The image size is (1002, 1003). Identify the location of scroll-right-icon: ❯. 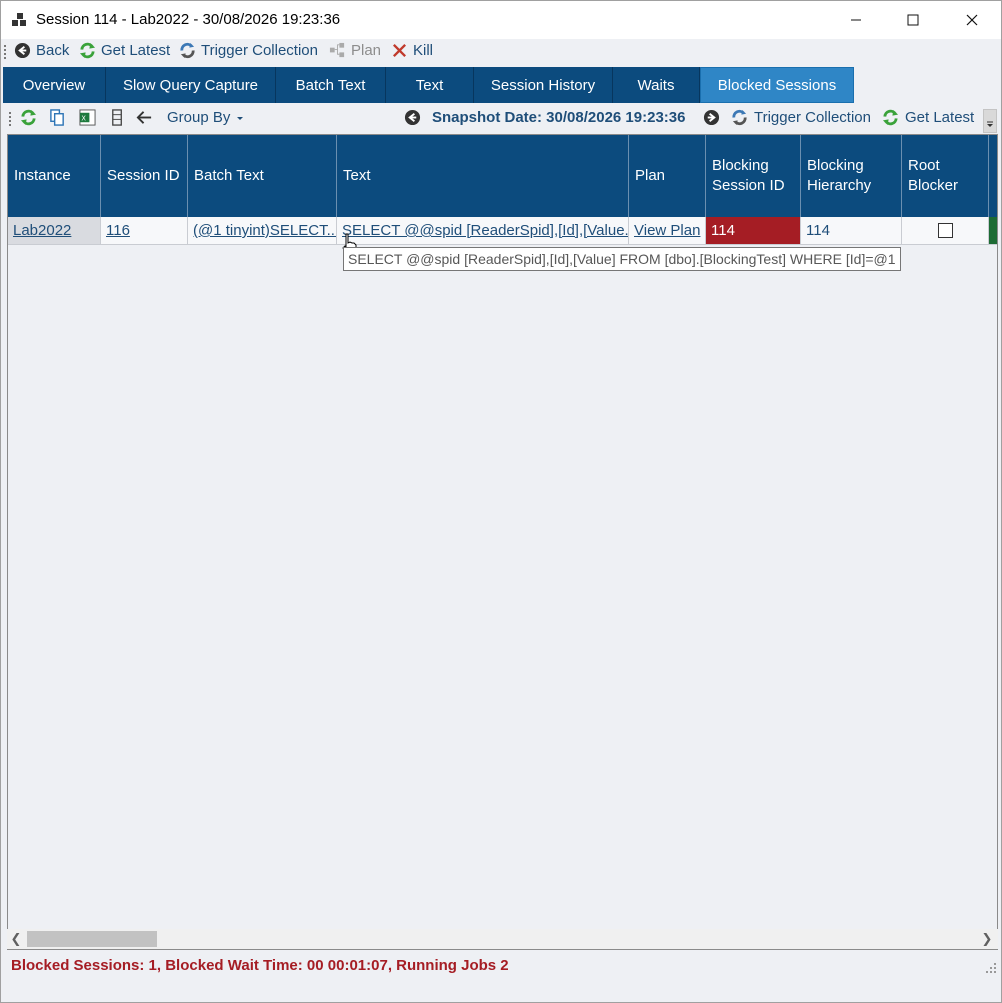
(987, 939).